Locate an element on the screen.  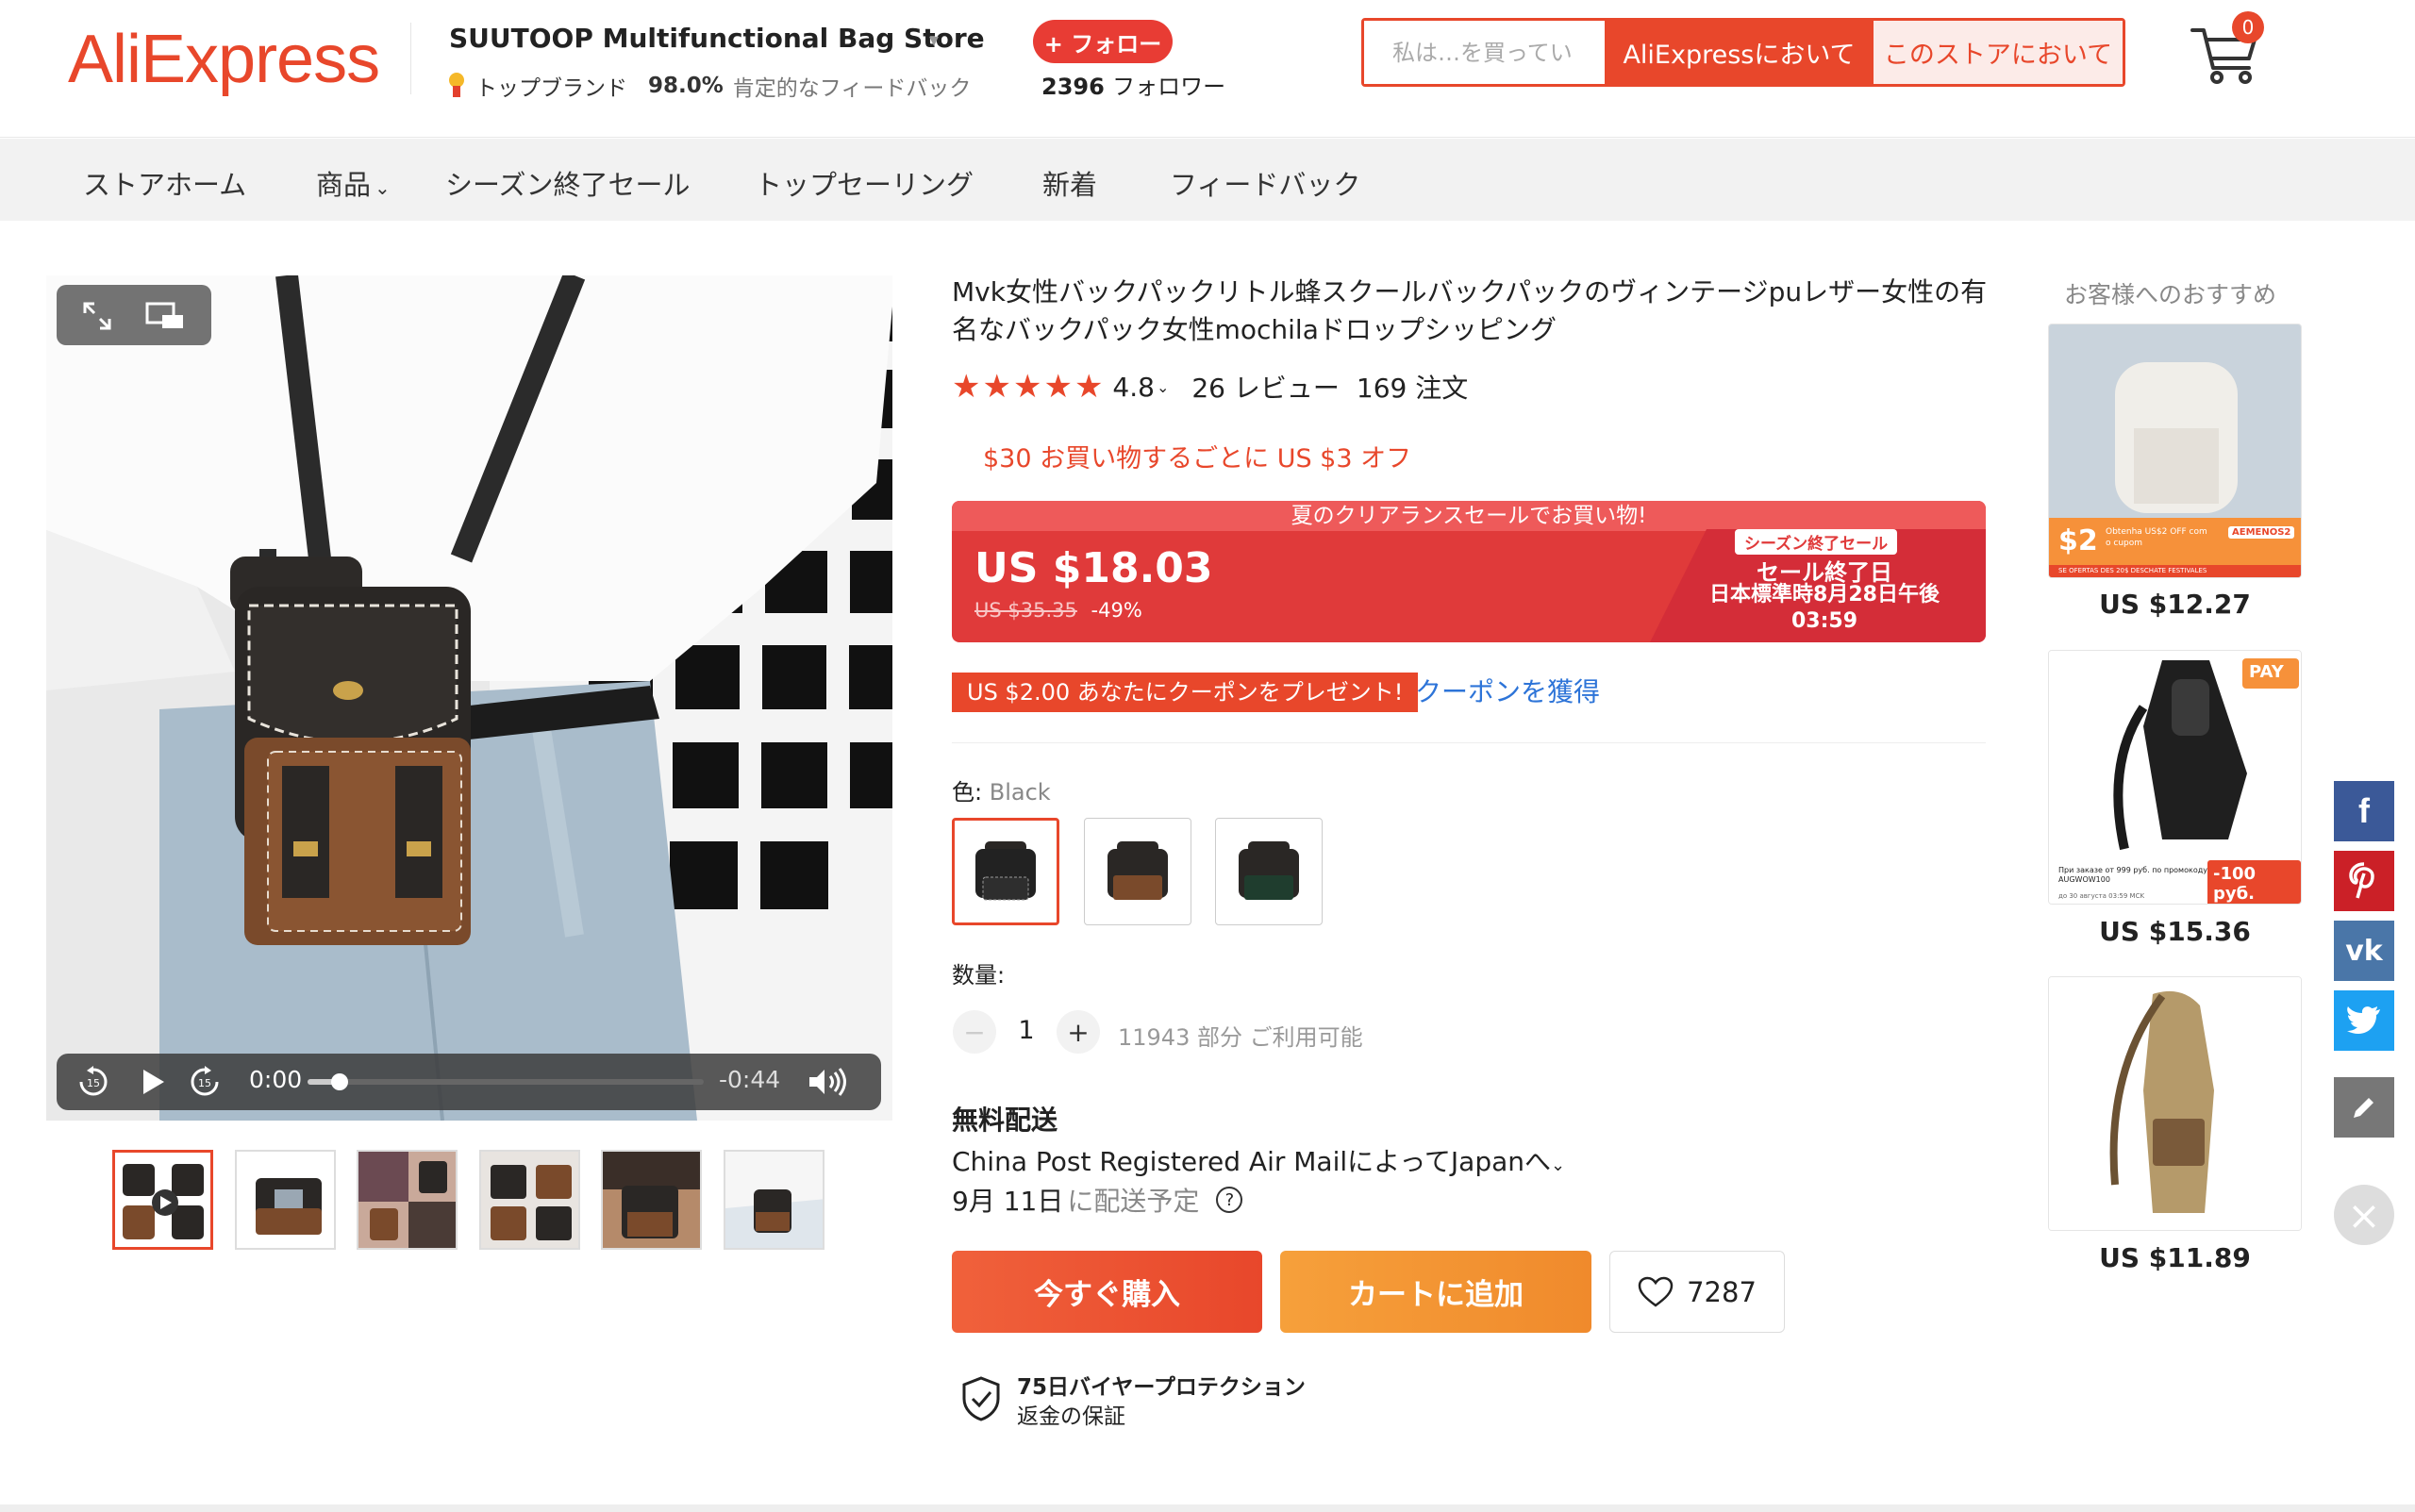
quantity-decrease-button: − is located at coordinates (974, 1032).